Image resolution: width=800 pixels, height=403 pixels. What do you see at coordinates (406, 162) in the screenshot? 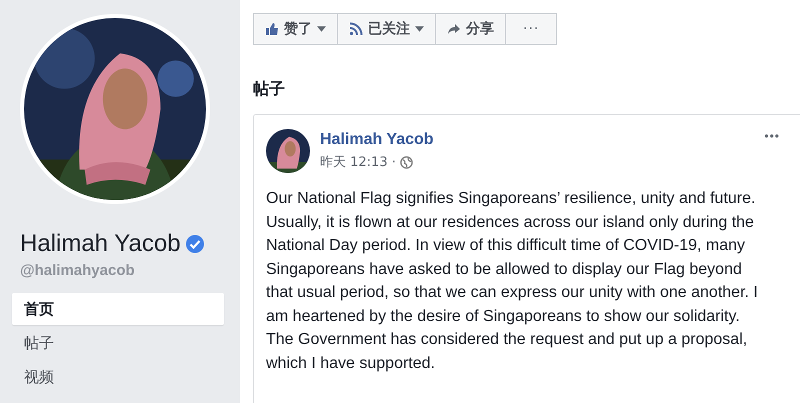
I see `globe-icon` at bounding box center [406, 162].